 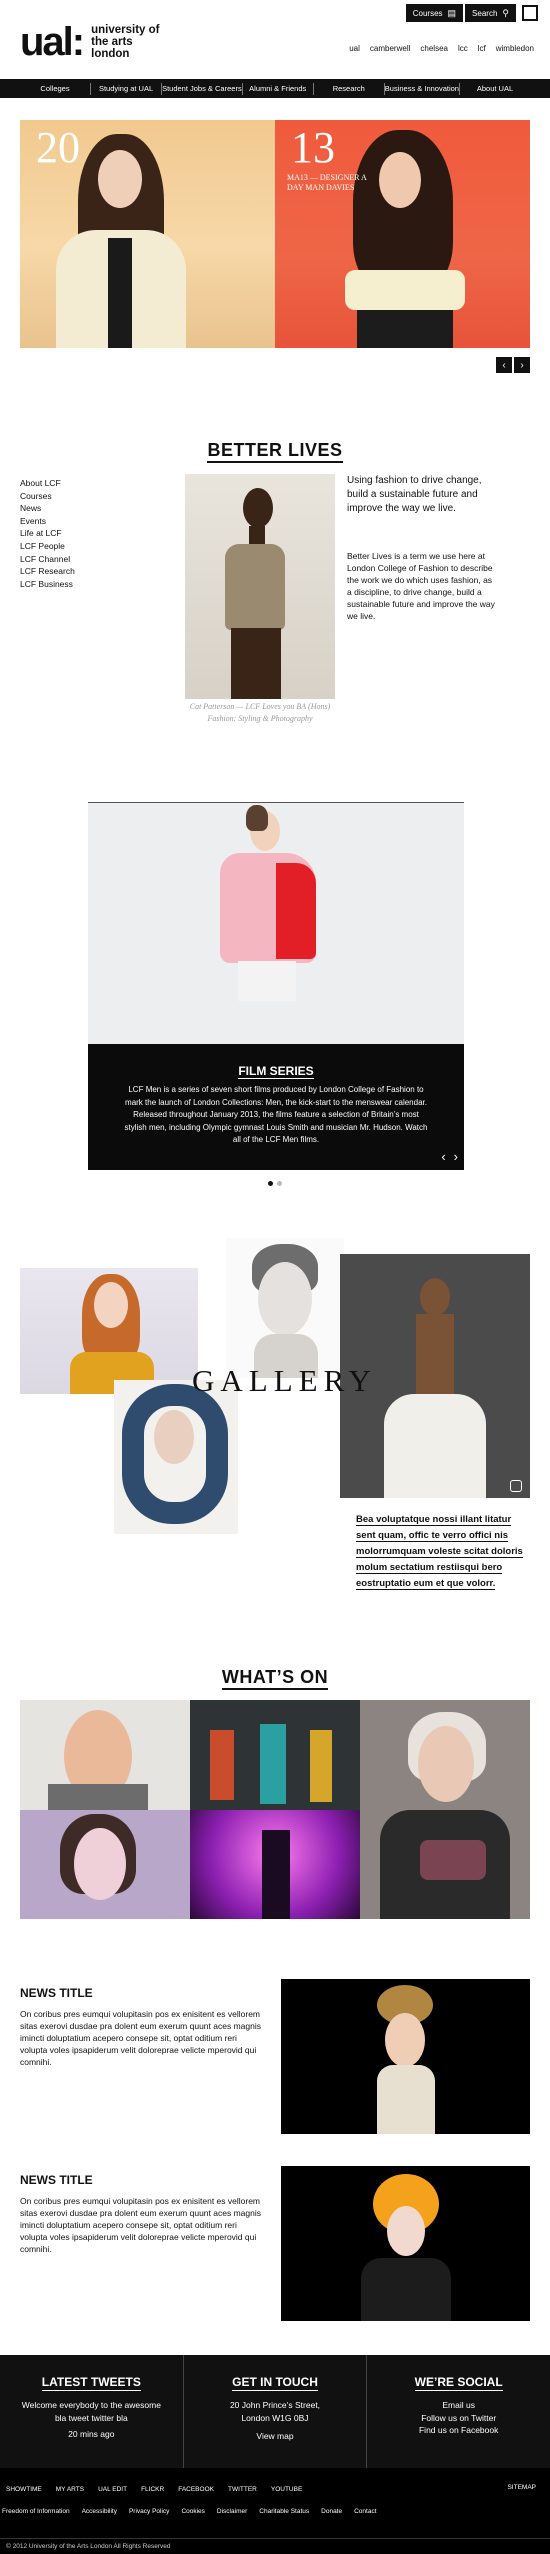 What do you see at coordinates (521, 2487) in the screenshot?
I see `footer-sitemap-link: SITEMAP` at bounding box center [521, 2487].